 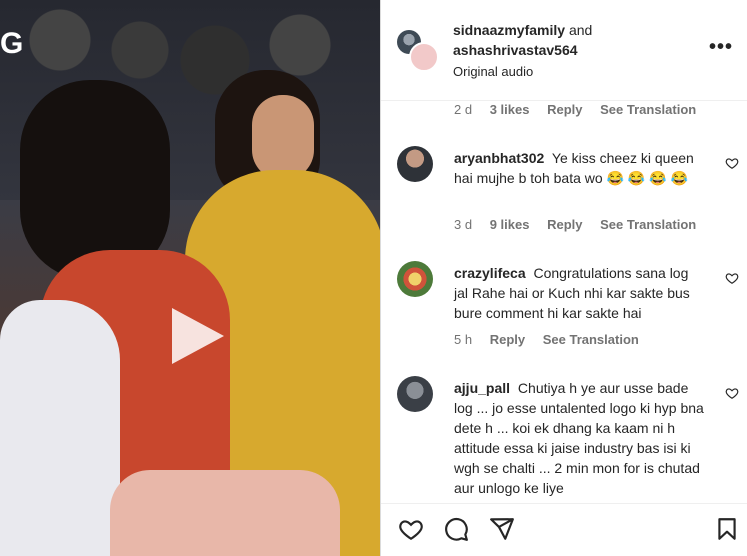 What do you see at coordinates (499, 158) in the screenshot?
I see `comment-username: aryanbhat302` at bounding box center [499, 158].